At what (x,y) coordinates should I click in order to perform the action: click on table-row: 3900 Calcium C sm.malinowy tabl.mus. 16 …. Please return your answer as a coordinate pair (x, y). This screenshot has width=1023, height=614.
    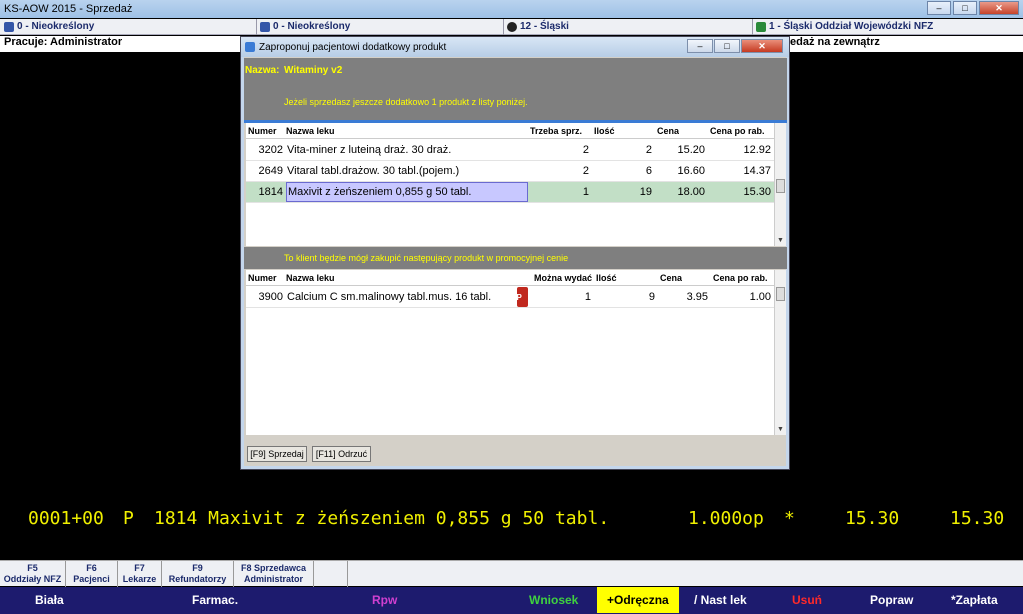
    Looking at the image, I should click on (510, 297).